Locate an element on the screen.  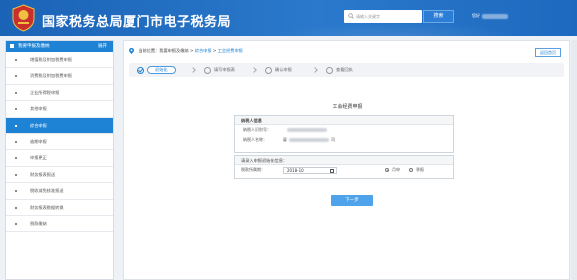
breadcrumb-link-comprehensive: 综合申报 is located at coordinates (203, 50).